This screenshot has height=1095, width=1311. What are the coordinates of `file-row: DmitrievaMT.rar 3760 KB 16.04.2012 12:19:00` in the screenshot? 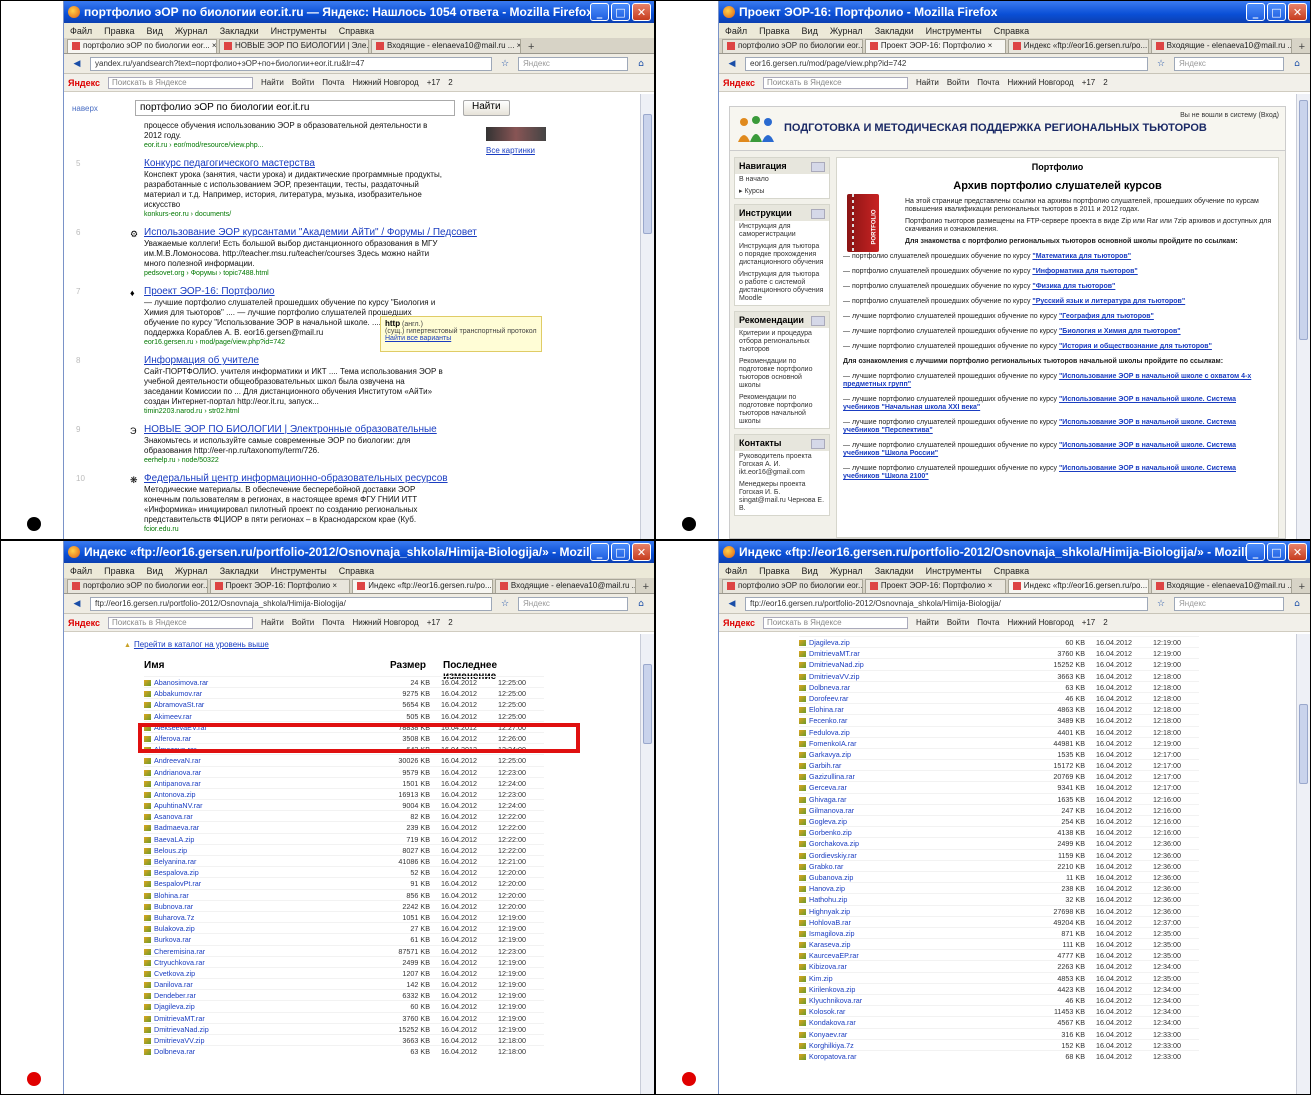 It's located at (344, 1017).